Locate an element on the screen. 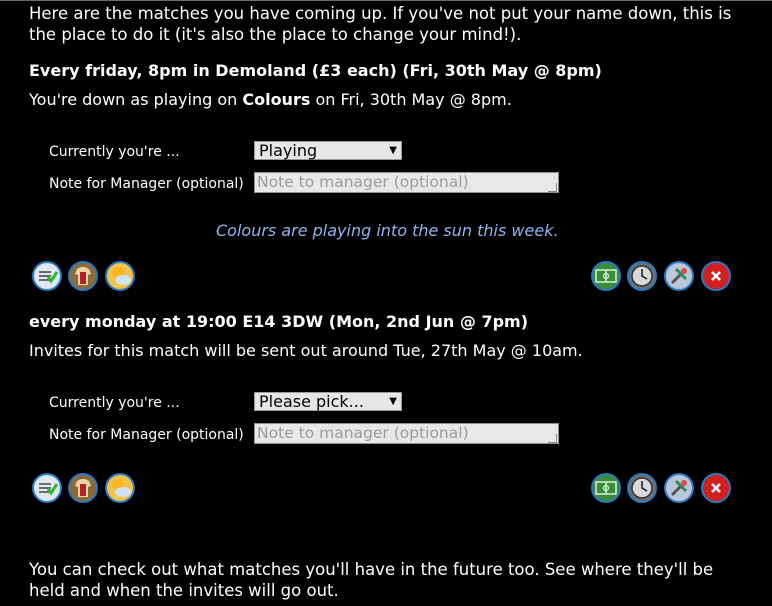 This screenshot has height=606, width=772. availability-select: Playing ▼ is located at coordinates (328, 150).